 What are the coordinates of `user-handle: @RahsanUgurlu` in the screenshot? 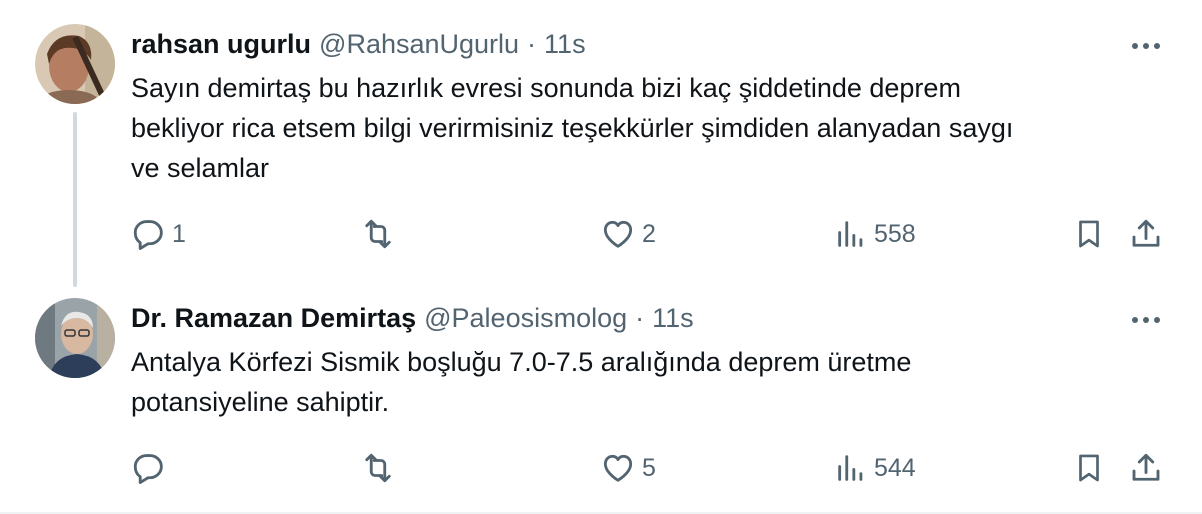 It's located at (419, 44).